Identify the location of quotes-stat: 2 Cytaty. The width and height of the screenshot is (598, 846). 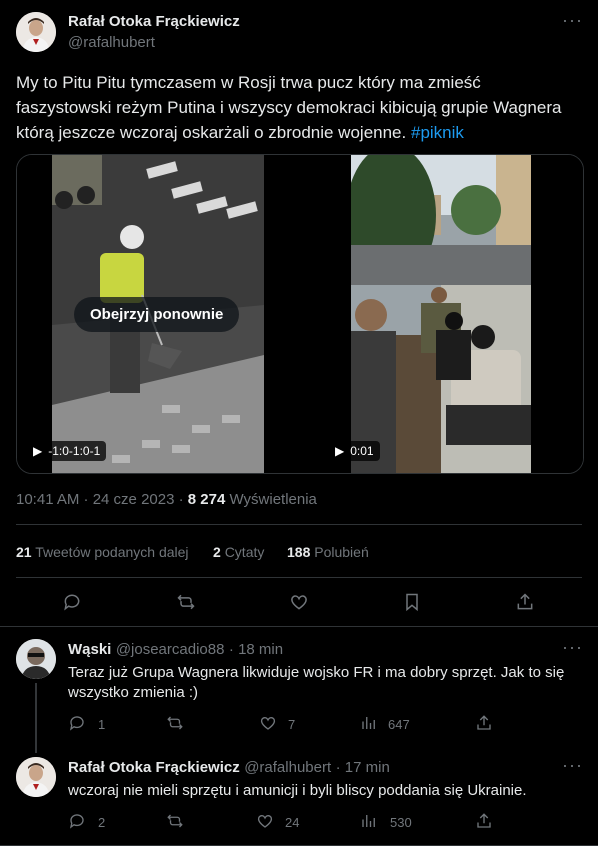
(238, 552).